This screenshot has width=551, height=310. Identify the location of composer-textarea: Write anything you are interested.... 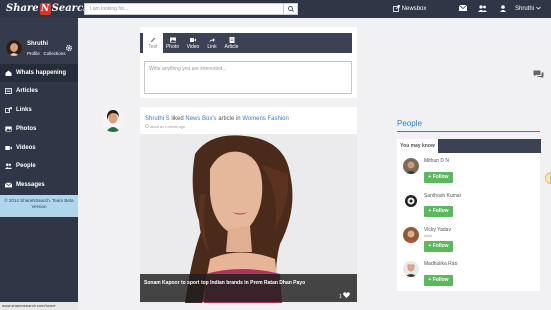
(248, 77).